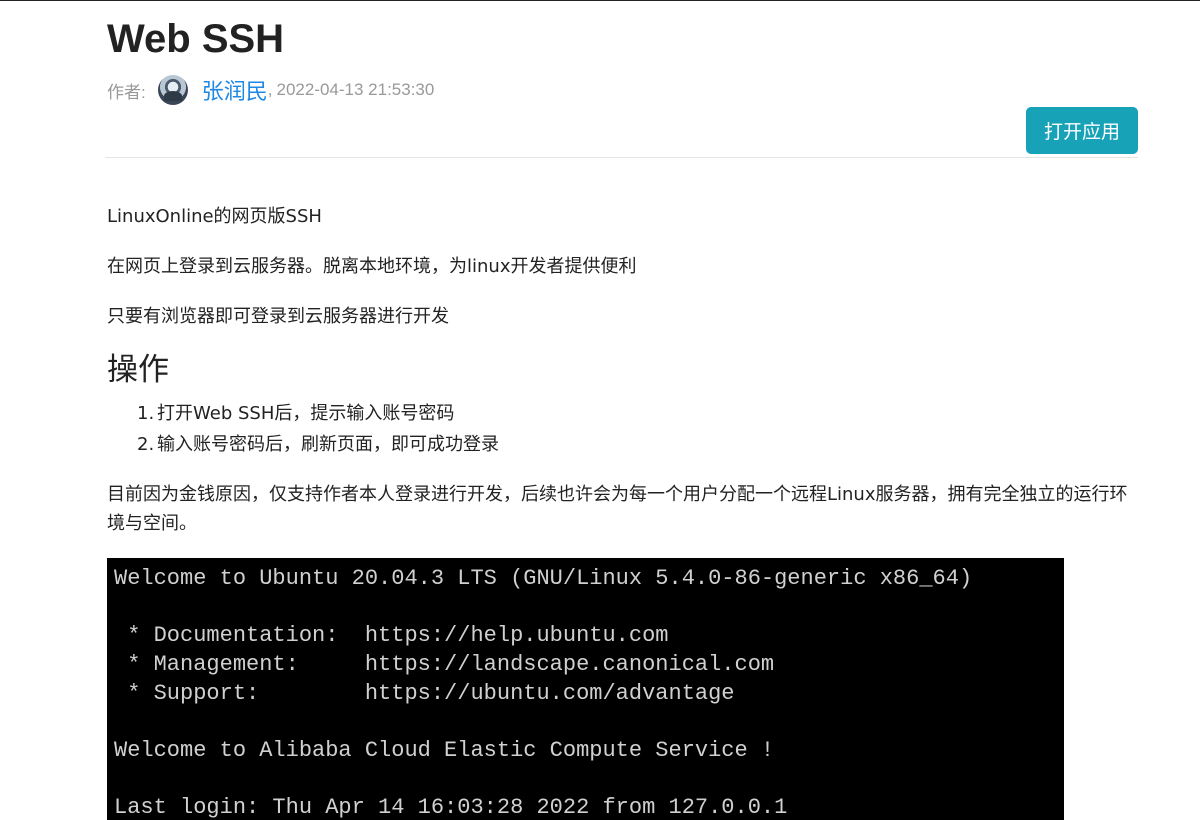 This screenshot has height=820, width=1200. What do you see at coordinates (600, 0) in the screenshot?
I see `top-border` at bounding box center [600, 0].